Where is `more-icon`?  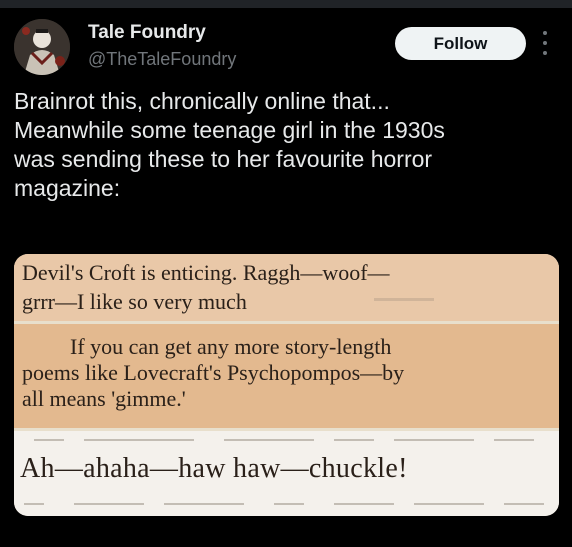 more-icon is located at coordinates (545, 43).